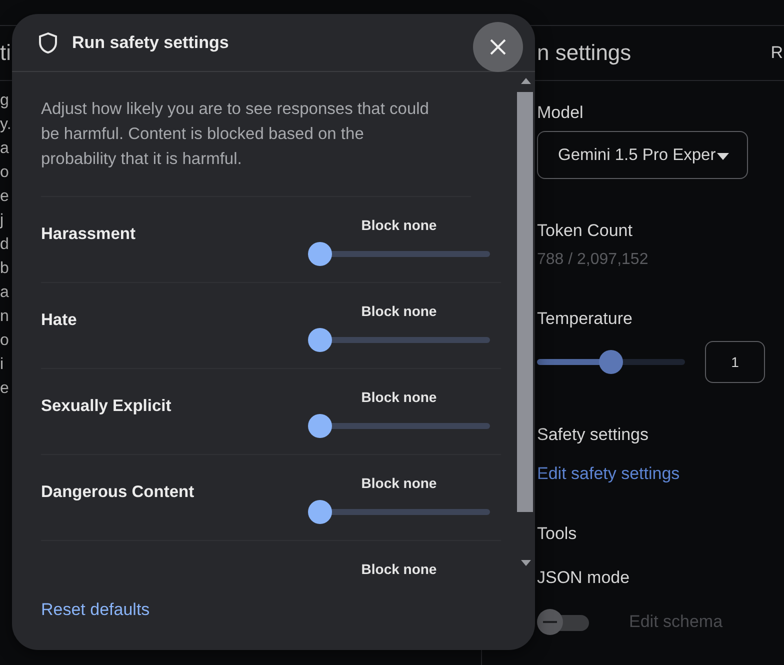 The height and width of the screenshot is (665, 784). I want to click on dialog-title: Run safety settings, so click(150, 42).